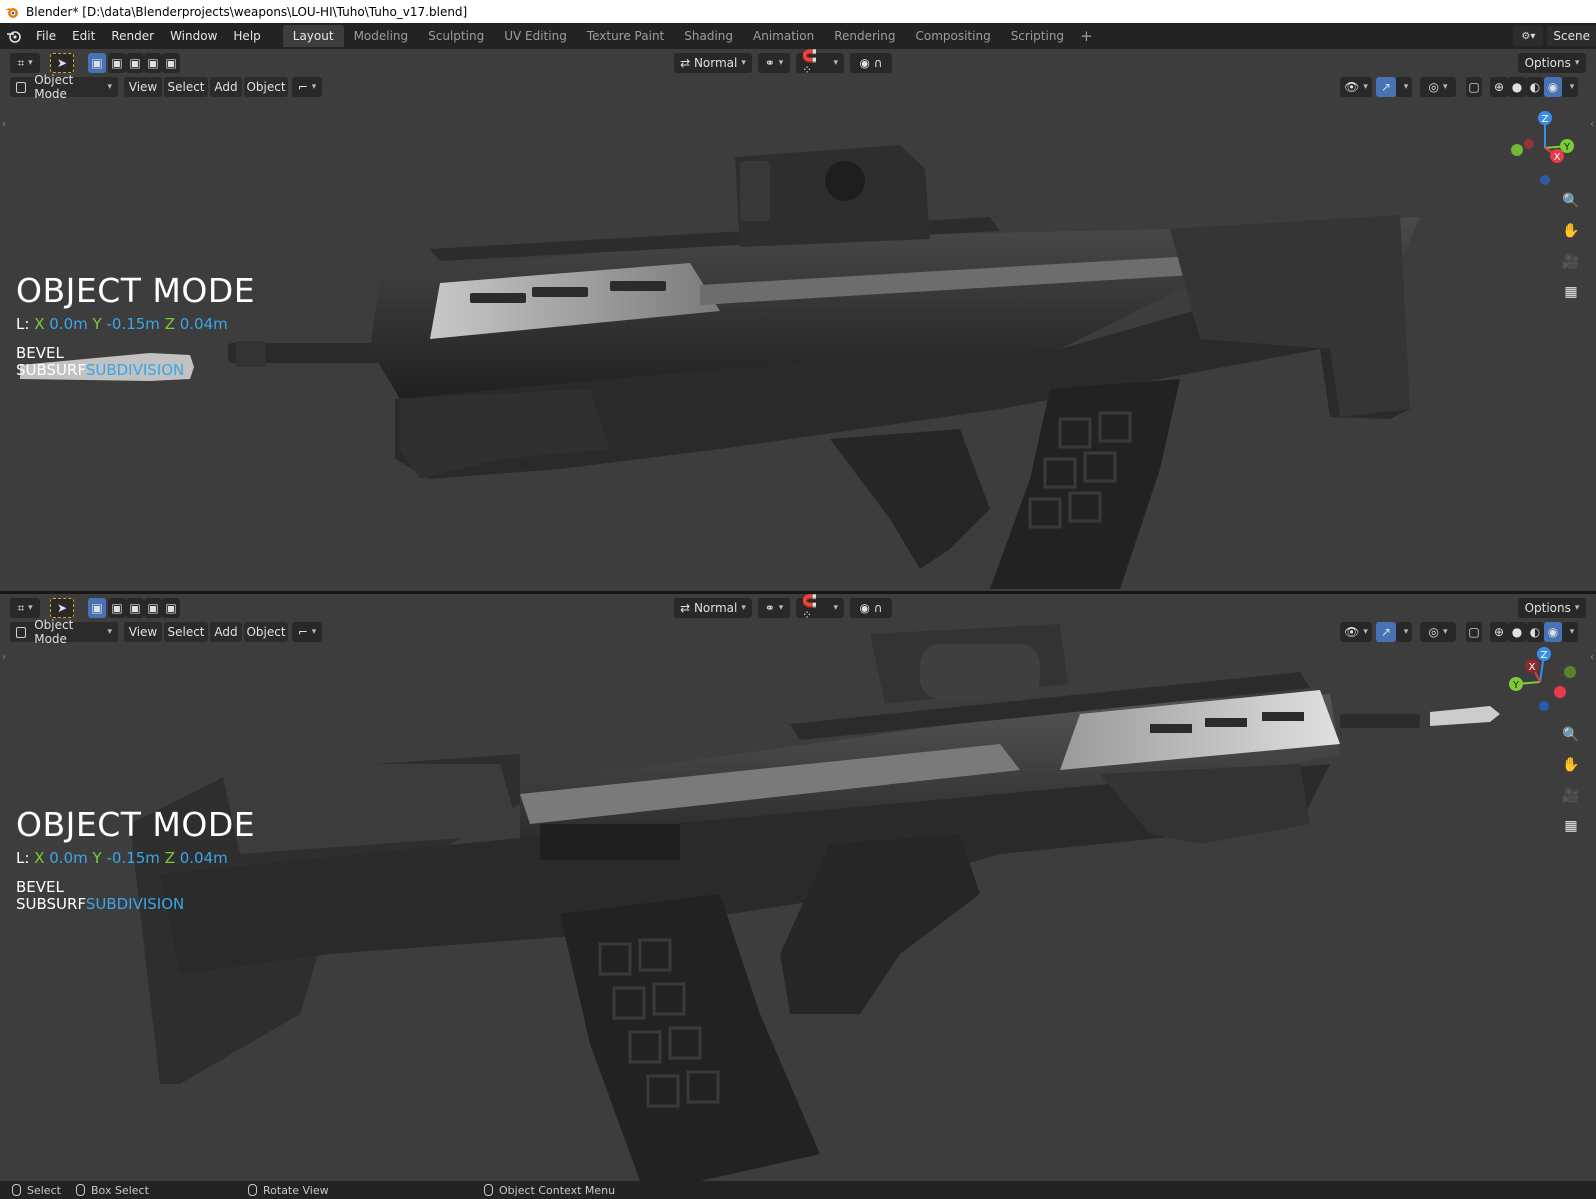 The width and height of the screenshot is (1596, 1199). Describe the element at coordinates (14, 36) in the screenshot. I see `blender-menu-icon` at that location.